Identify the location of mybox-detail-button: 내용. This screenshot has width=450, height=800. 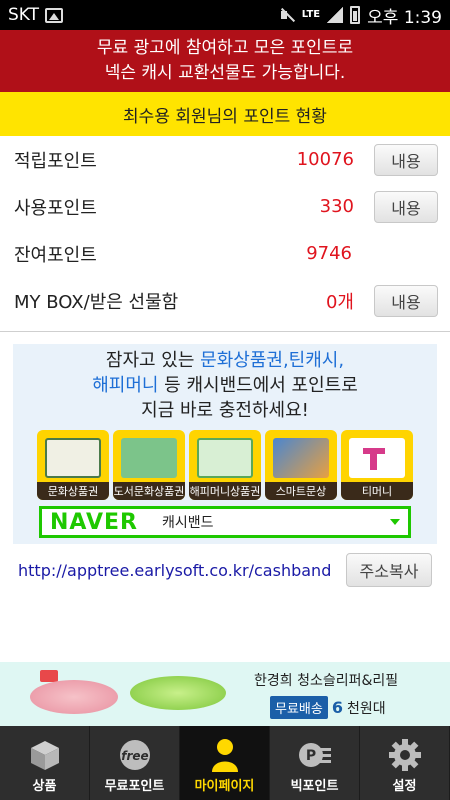
(406, 300).